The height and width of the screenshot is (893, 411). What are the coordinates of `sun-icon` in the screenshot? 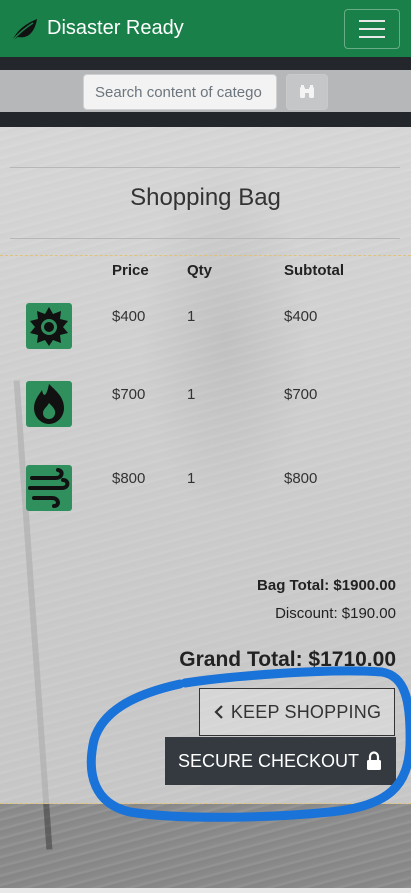 It's located at (49, 326).